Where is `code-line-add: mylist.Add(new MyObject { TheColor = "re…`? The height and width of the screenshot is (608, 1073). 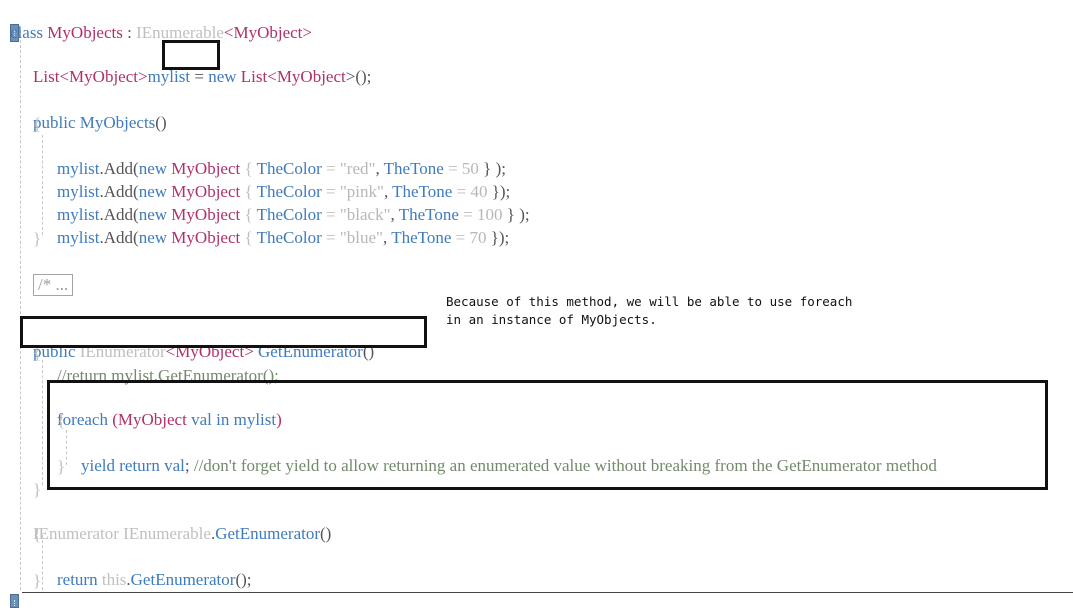
code-line-add: mylist.Add(new MyObject { TheColor = "re… is located at coordinates (281, 168).